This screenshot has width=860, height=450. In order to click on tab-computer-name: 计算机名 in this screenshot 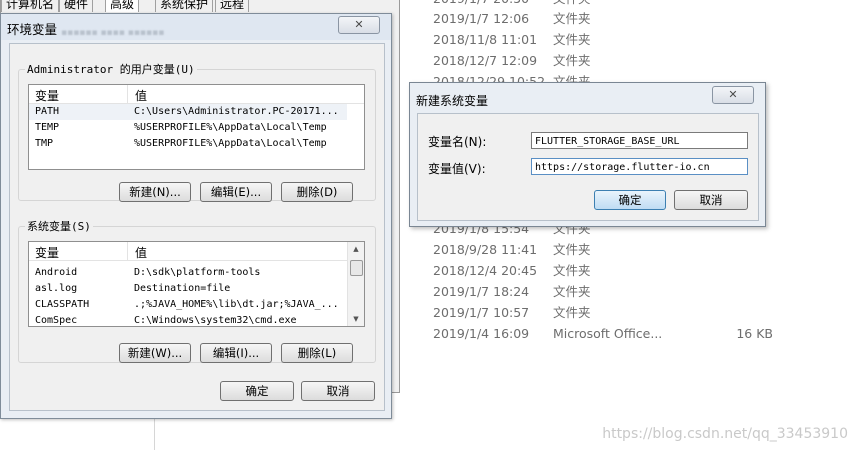, I will do `click(30, 6)`.